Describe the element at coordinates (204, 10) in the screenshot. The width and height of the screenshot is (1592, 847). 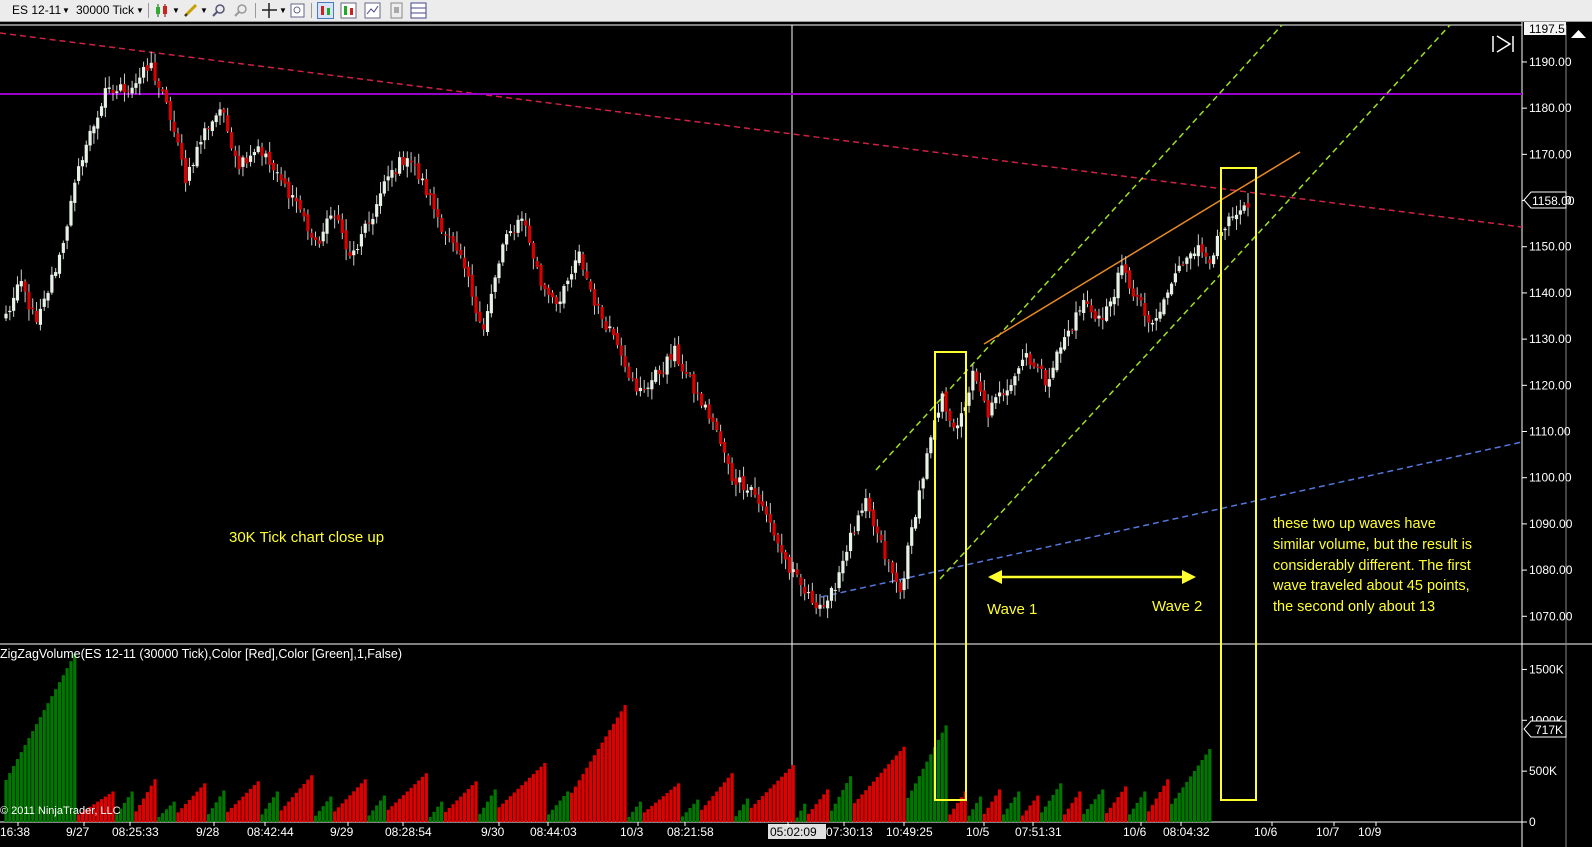
I see `draw-dropdown-icon: ▼` at that location.